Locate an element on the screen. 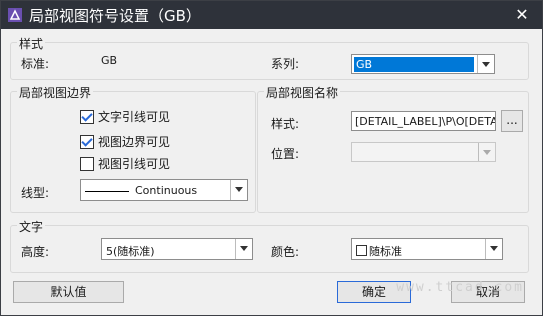  style-group-title: 样式 is located at coordinates (31, 43).